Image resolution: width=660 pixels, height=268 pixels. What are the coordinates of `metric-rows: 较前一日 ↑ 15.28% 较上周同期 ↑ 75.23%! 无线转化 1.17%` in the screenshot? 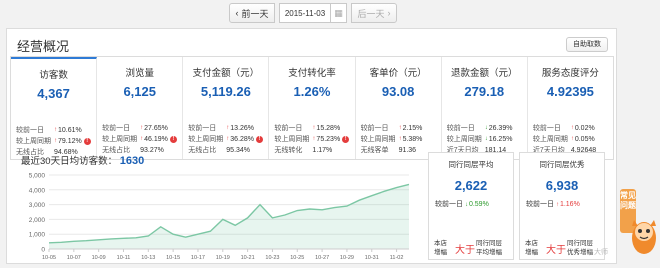 It's located at (312, 139).